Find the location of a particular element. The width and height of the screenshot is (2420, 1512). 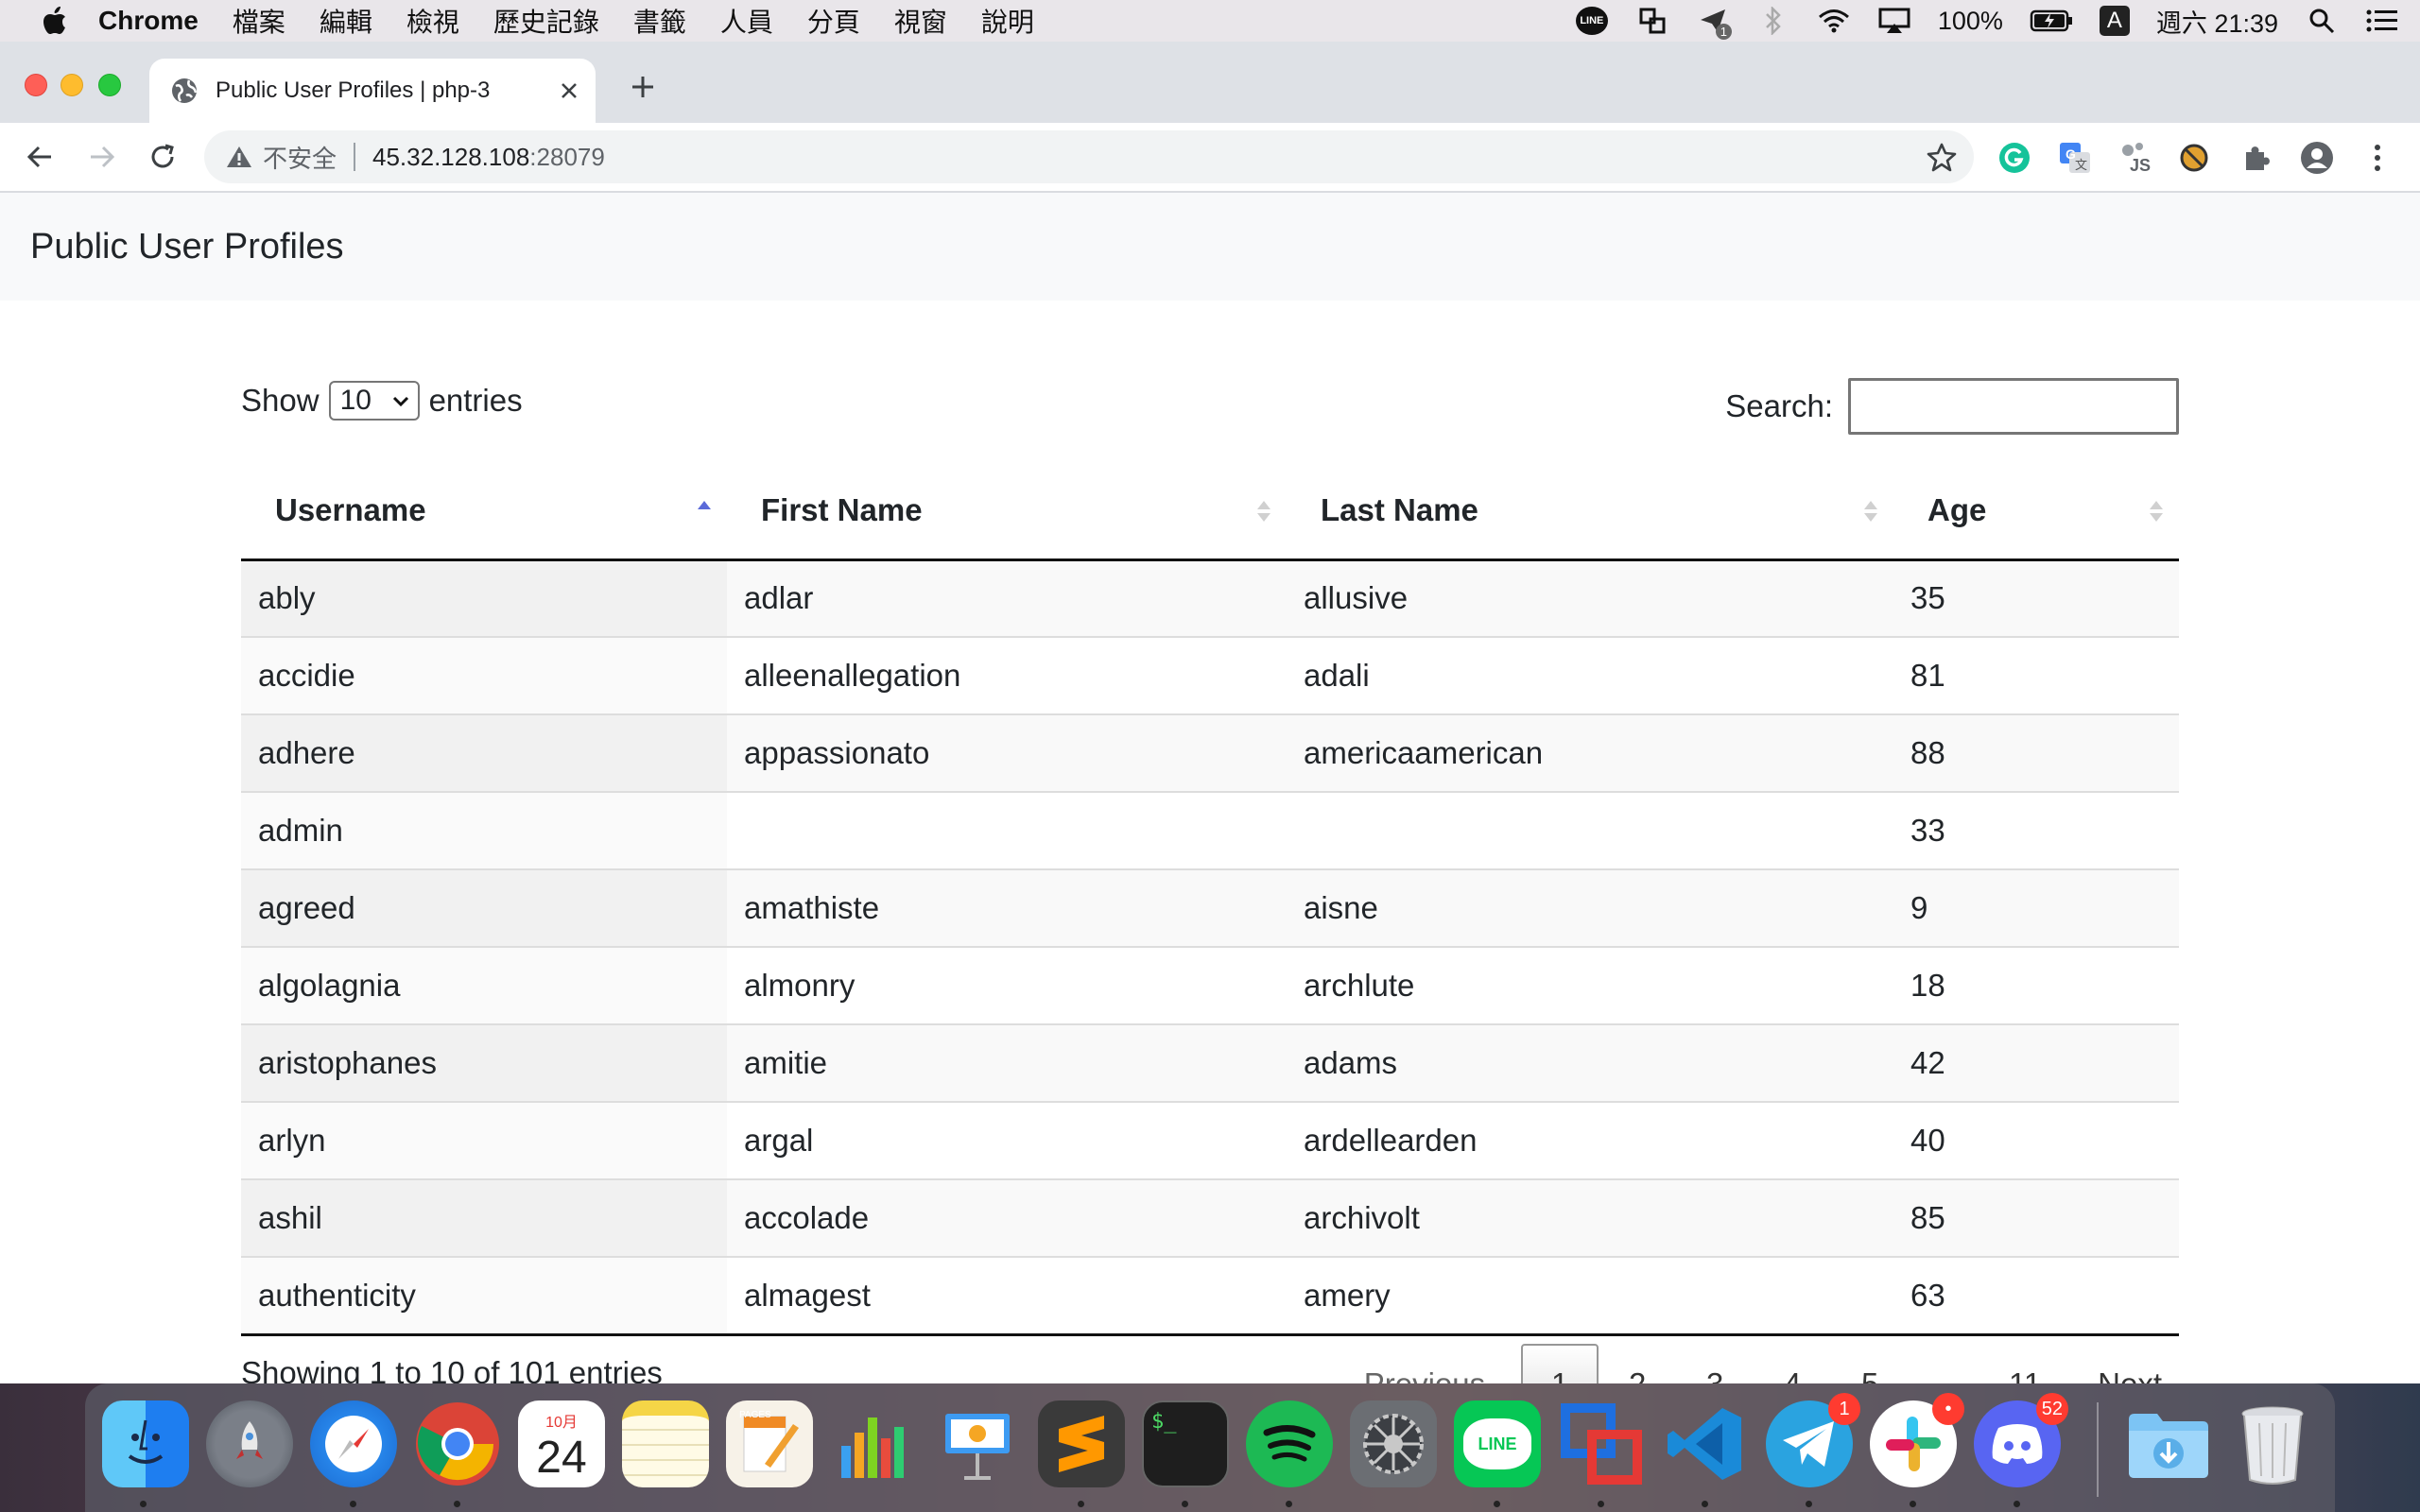

back-arrow-icon is located at coordinates (39, 157).